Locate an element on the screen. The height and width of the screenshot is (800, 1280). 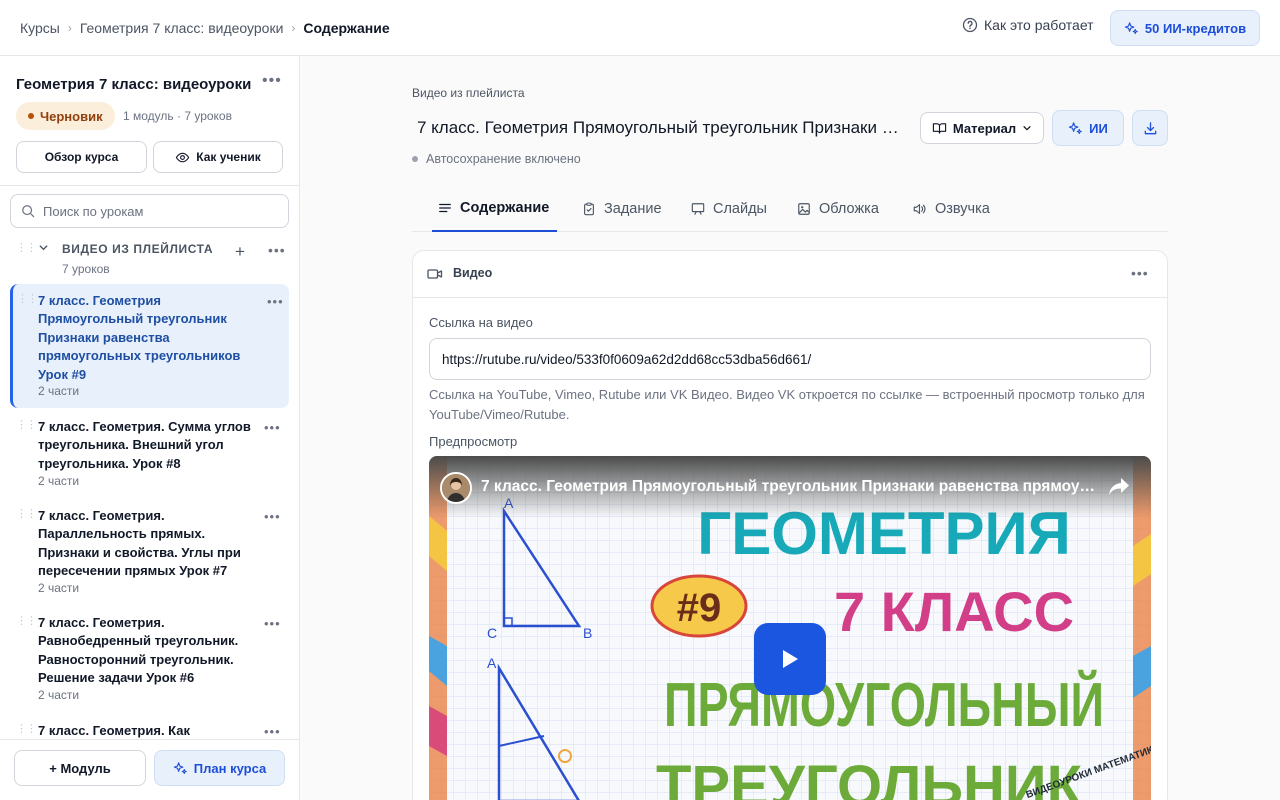
thumb-vertex-label: А is located at coordinates (492, 663).